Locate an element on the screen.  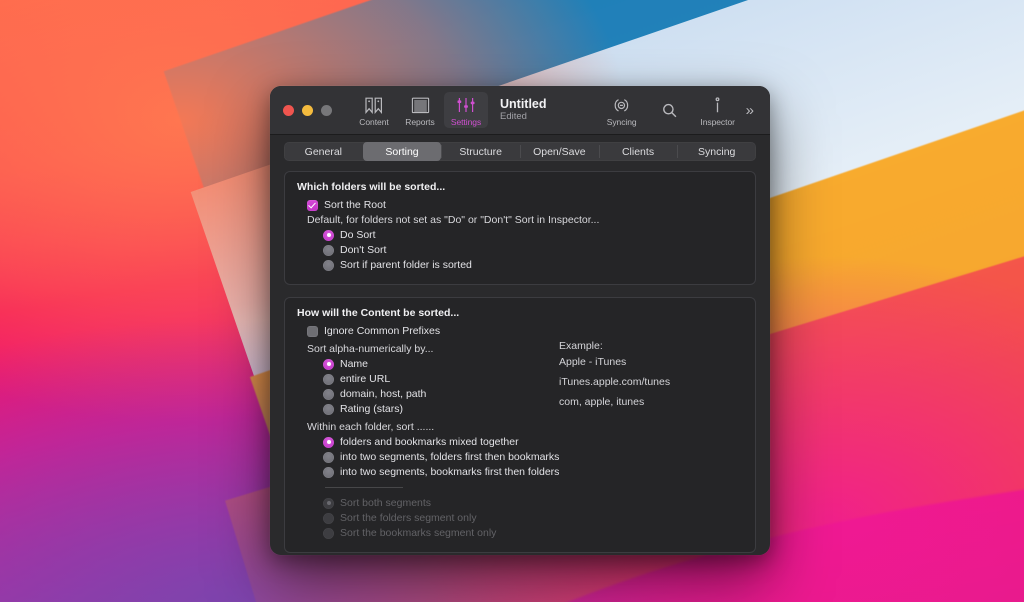
traffic-light-buttons is located at coordinates (307, 110).